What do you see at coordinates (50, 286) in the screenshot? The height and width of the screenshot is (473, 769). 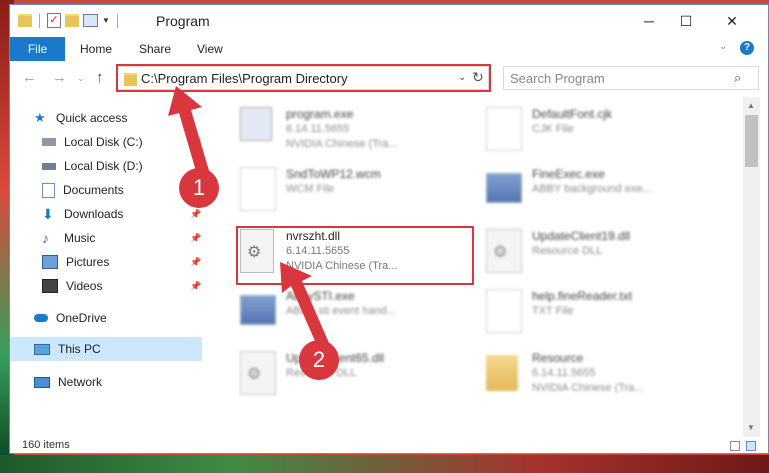 I see `videos-icon` at bounding box center [50, 286].